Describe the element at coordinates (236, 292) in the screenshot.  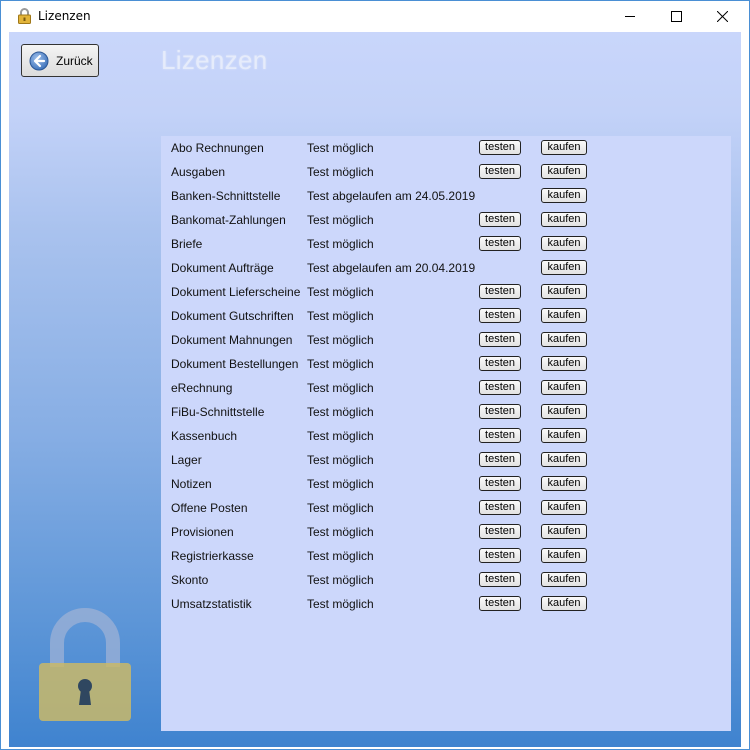
I see `license-name: Dokument Lieferscheine` at that location.